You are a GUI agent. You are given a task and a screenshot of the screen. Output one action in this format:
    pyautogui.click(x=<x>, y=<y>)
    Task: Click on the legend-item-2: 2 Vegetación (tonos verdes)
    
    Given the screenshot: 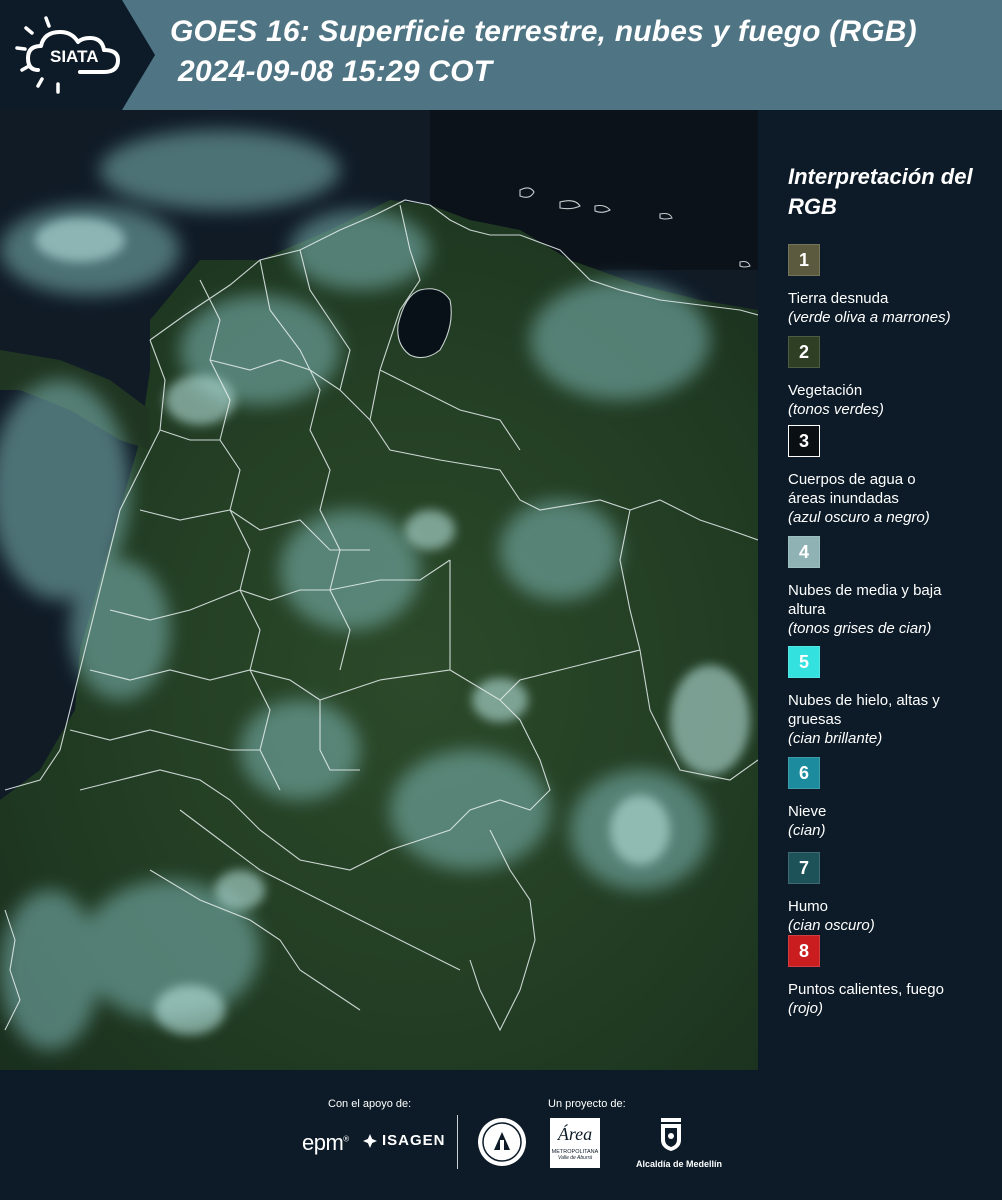 What is the action you would take?
    pyautogui.click(x=893, y=377)
    